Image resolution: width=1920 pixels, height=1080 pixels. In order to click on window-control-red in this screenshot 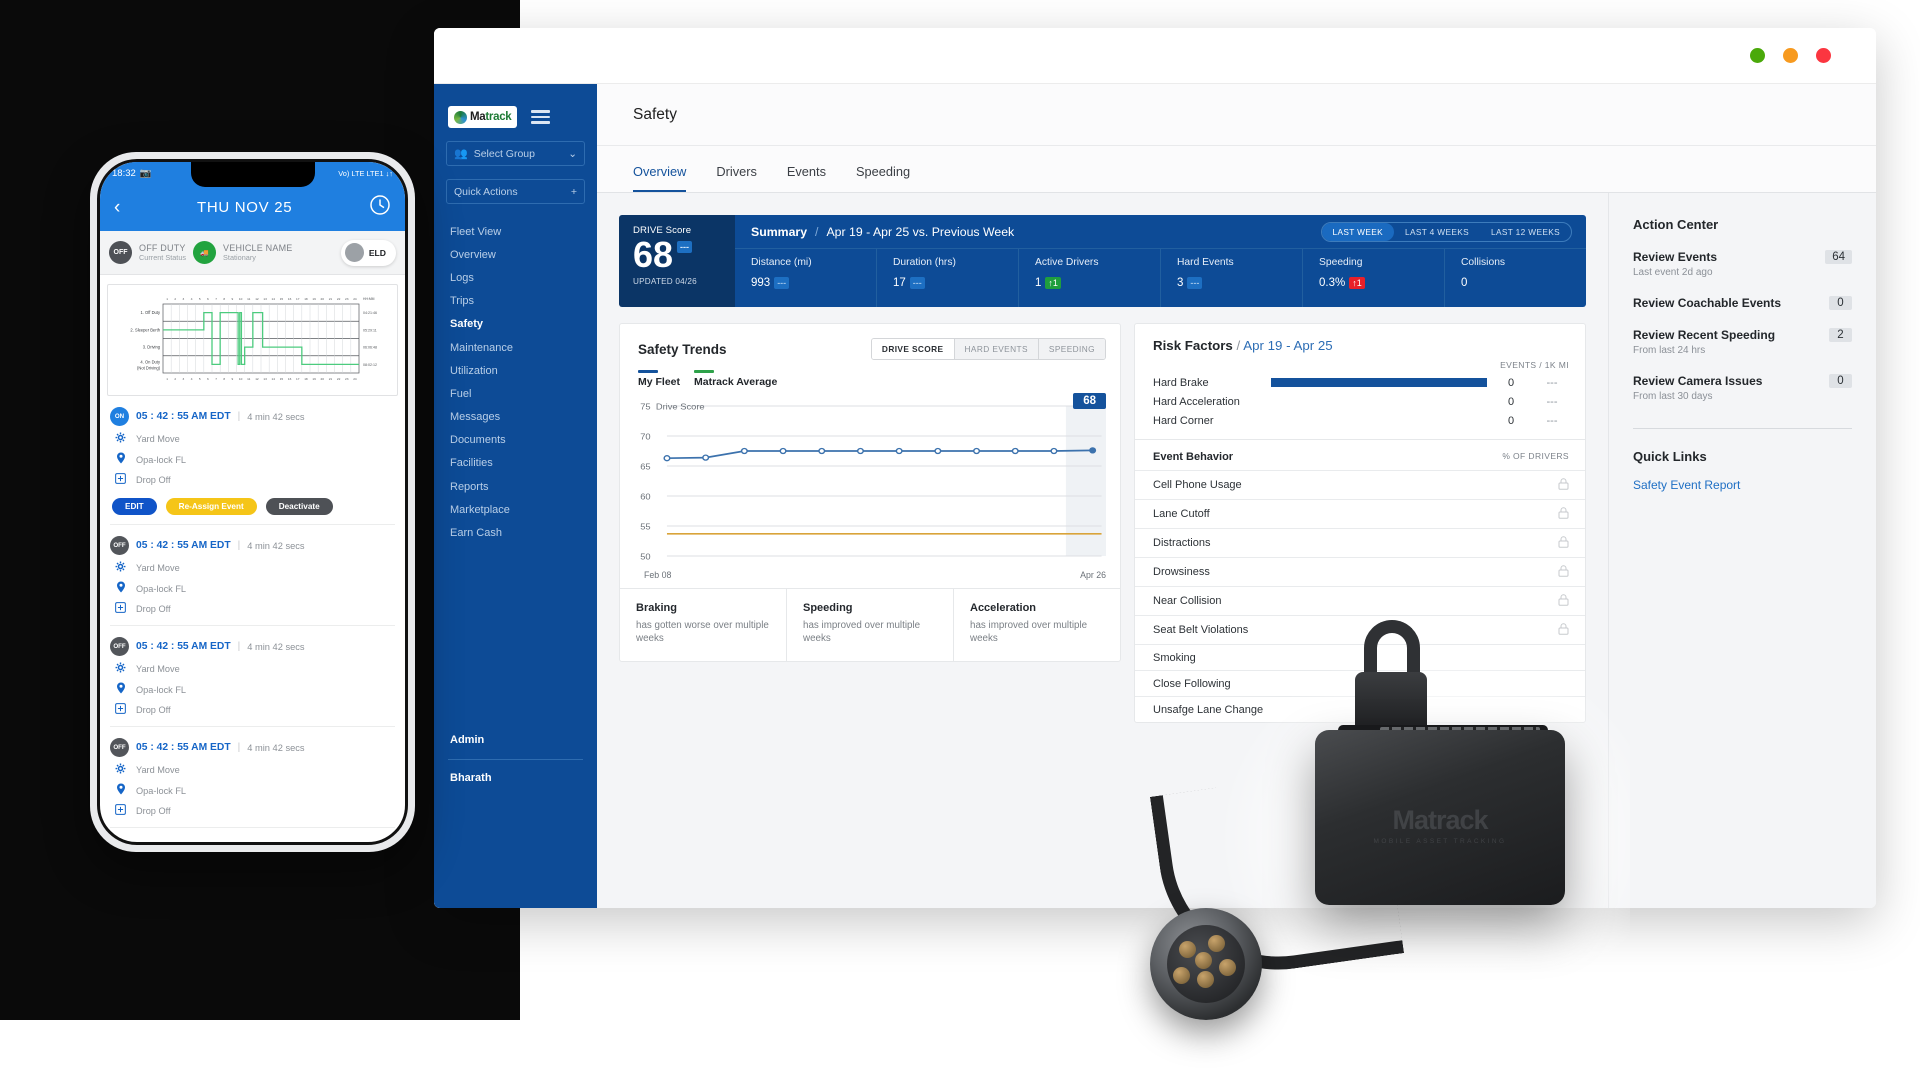, I will do `click(1823, 55)`.